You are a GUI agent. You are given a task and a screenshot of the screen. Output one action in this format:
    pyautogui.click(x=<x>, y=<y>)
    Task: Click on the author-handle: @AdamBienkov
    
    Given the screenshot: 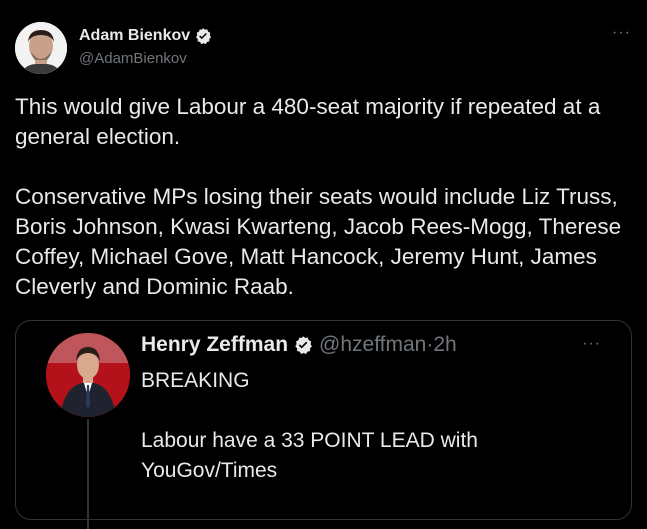 What is the action you would take?
    pyautogui.click(x=133, y=58)
    